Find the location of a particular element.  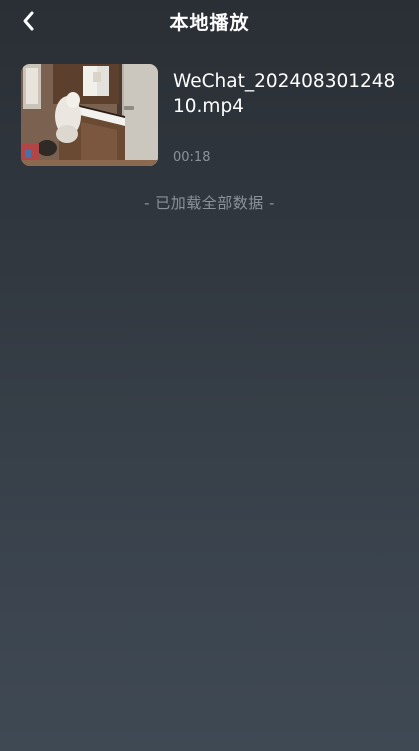

header-bar: 本地播放 is located at coordinates (209, 21).